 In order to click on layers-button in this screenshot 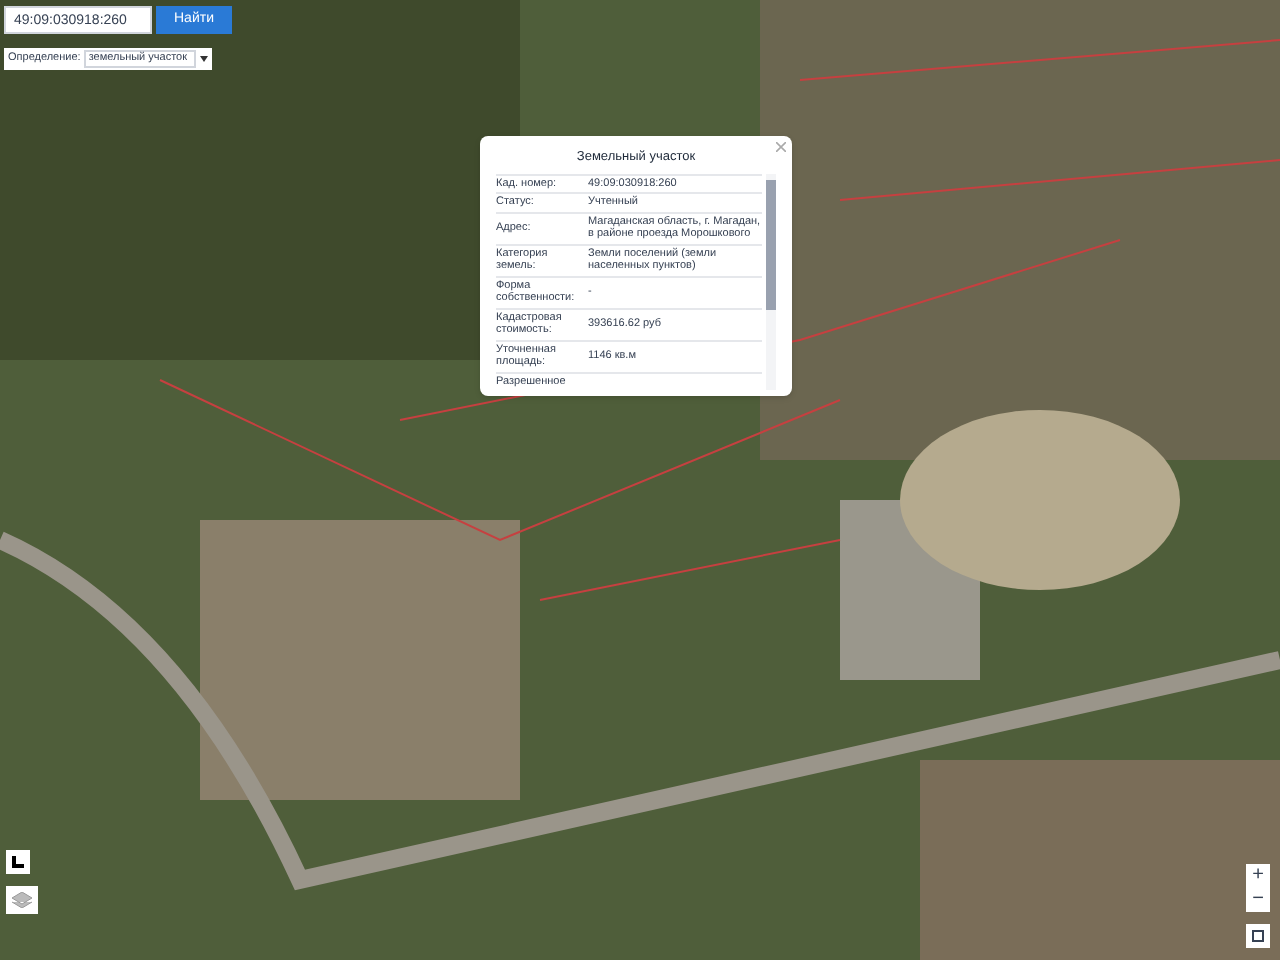, I will do `click(22, 900)`.